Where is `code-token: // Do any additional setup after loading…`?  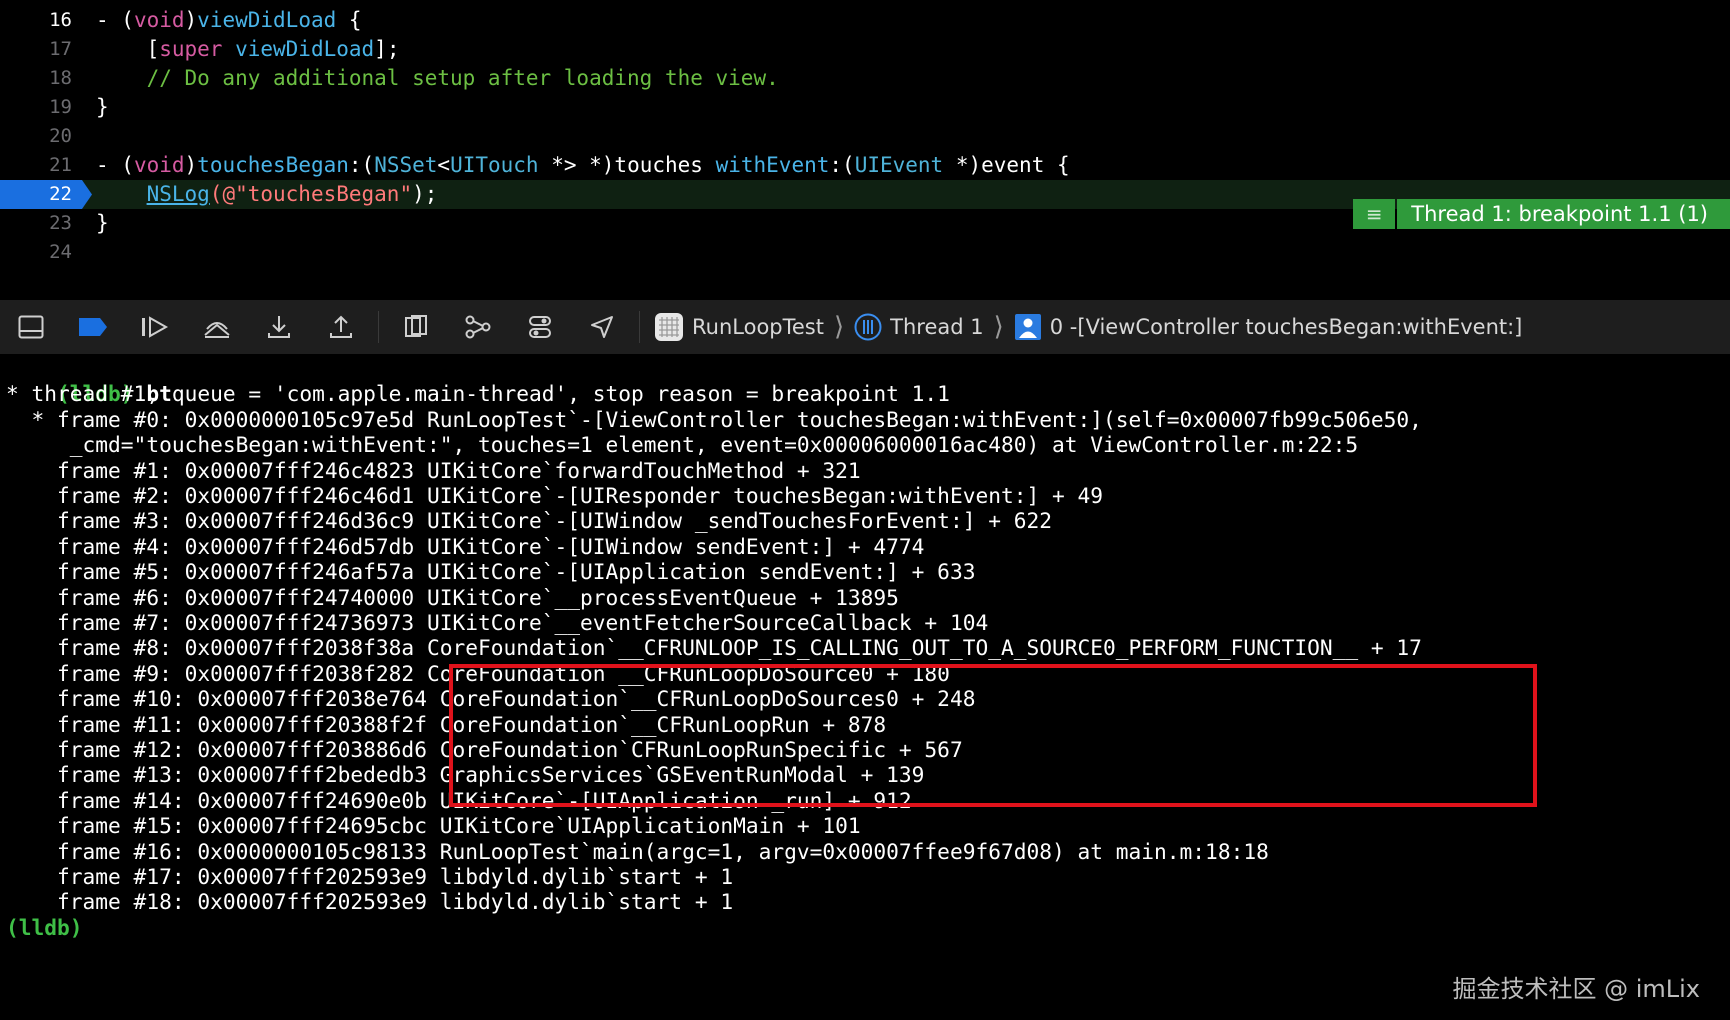 code-token: // Do any additional setup after loading… is located at coordinates (437, 78).